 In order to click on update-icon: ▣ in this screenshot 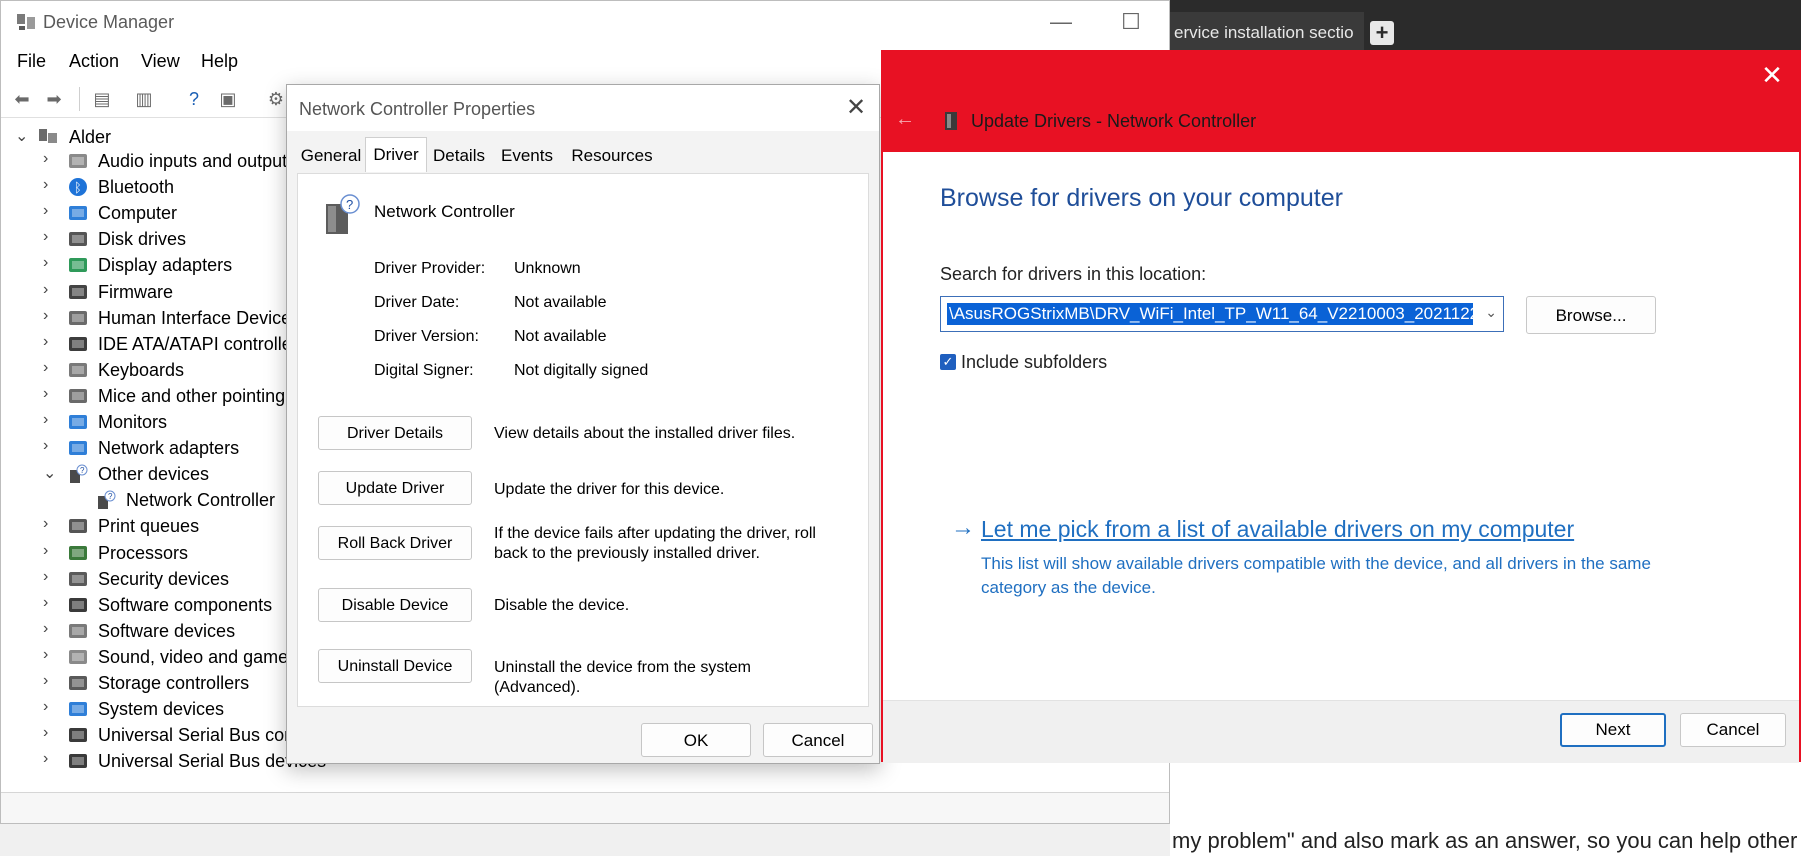, I will do `click(228, 99)`.